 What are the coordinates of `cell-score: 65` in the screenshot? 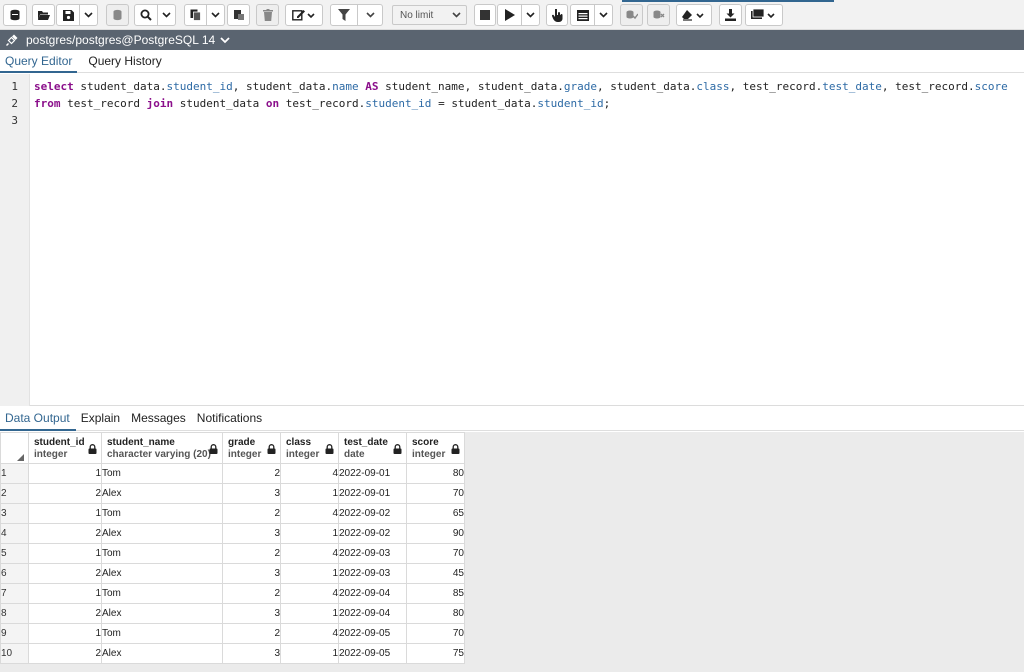 It's located at (435, 513).